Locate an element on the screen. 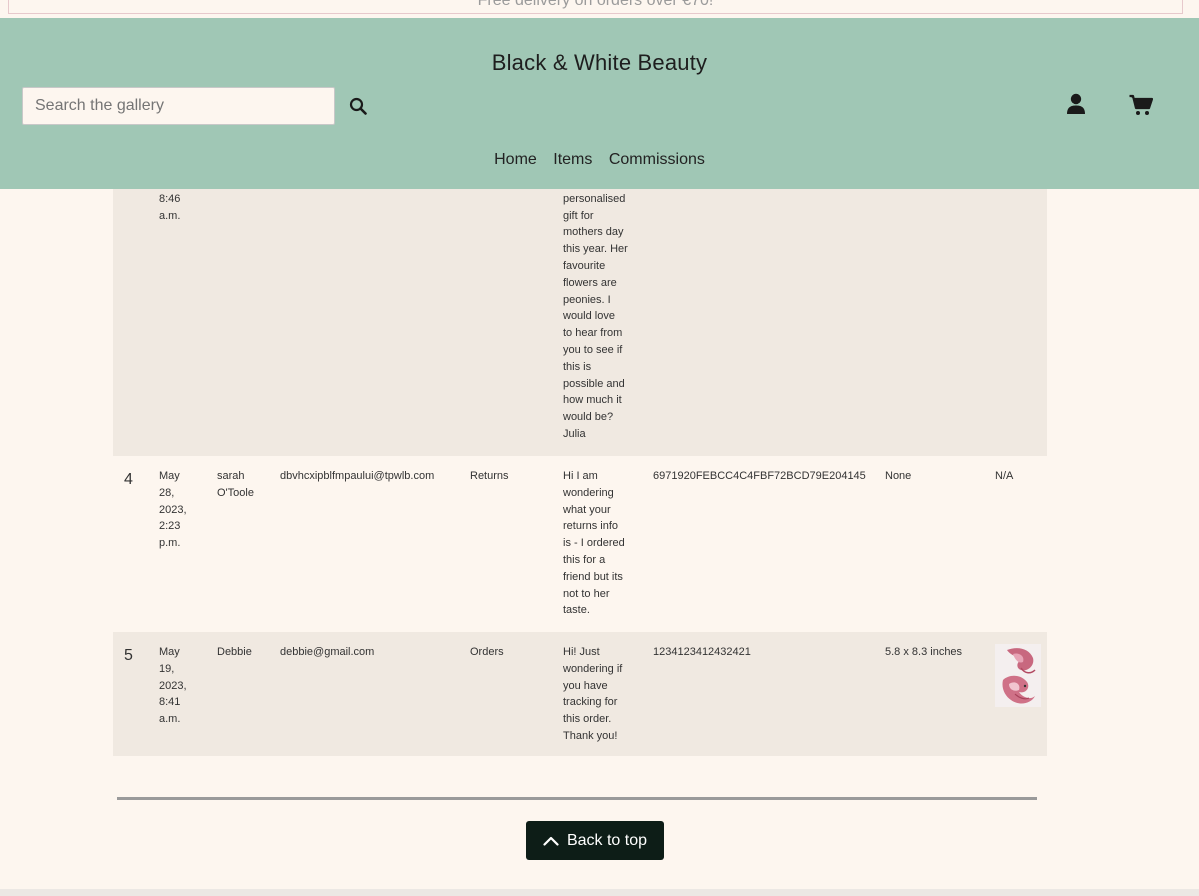 Image resolution: width=1199 pixels, height=896 pixels. cell-size: None is located at coordinates (898, 476).